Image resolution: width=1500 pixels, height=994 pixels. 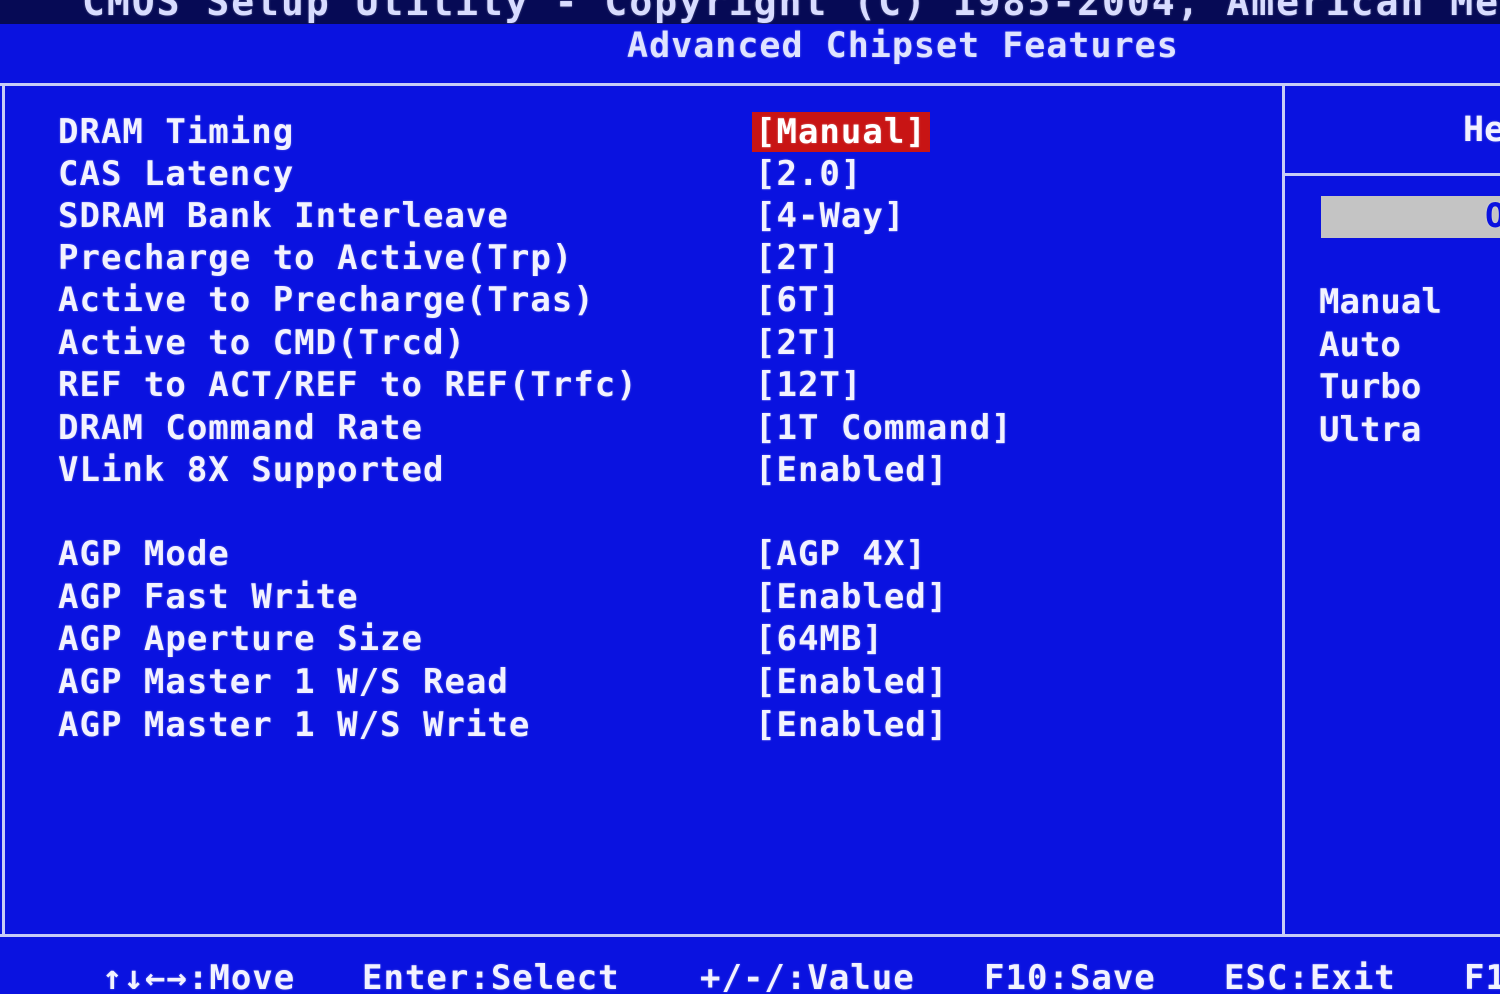 What do you see at coordinates (644, 597) in the screenshot?
I see `setting-row-agp-fast-write: AGP Fast Write [Enabled]` at bounding box center [644, 597].